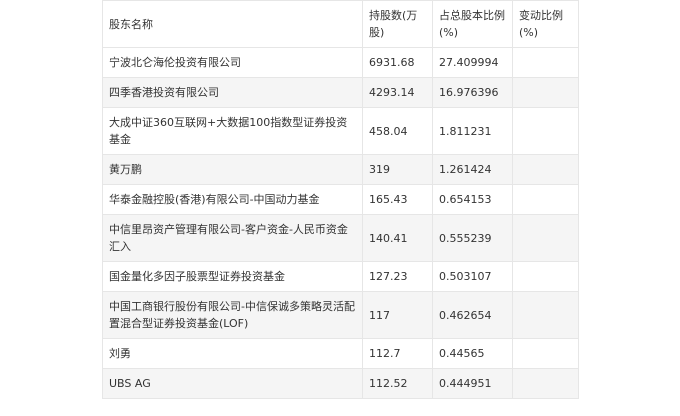  I want to click on cell-shareholder-name: 华泰金融控股(香港)有限公司-中国动力基金, so click(232, 199).